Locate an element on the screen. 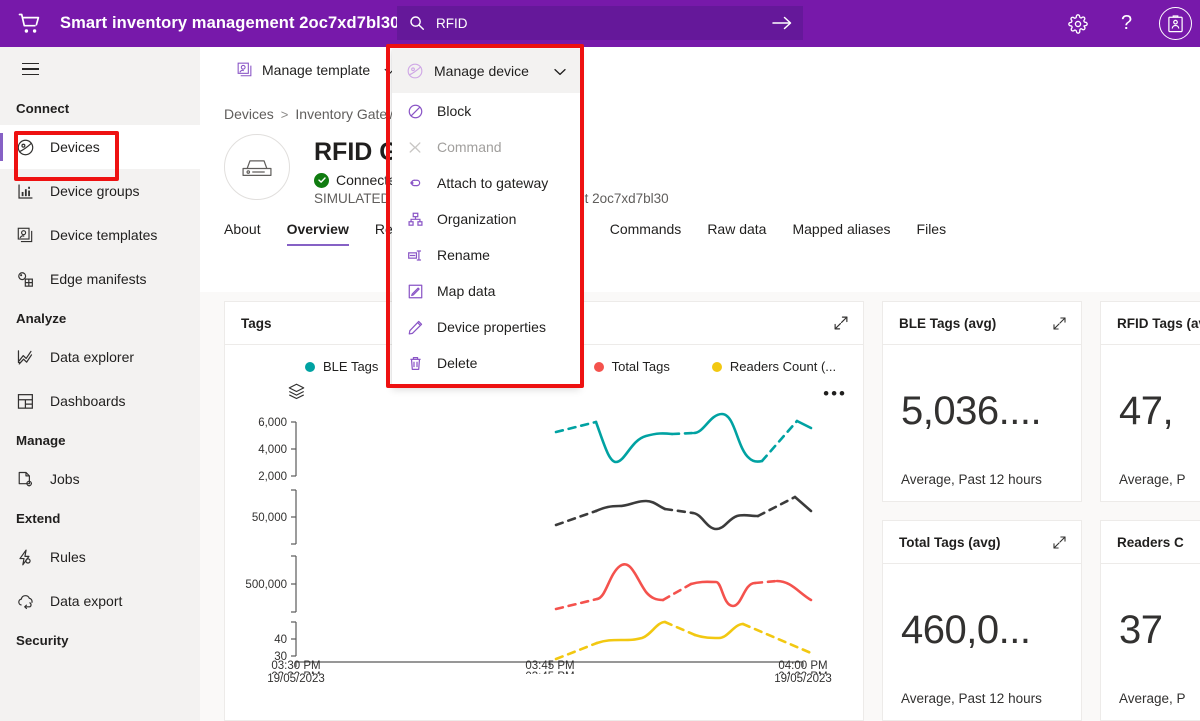 This screenshot has width=1200, height=721. gateway-device-icon is located at coordinates (257, 167).